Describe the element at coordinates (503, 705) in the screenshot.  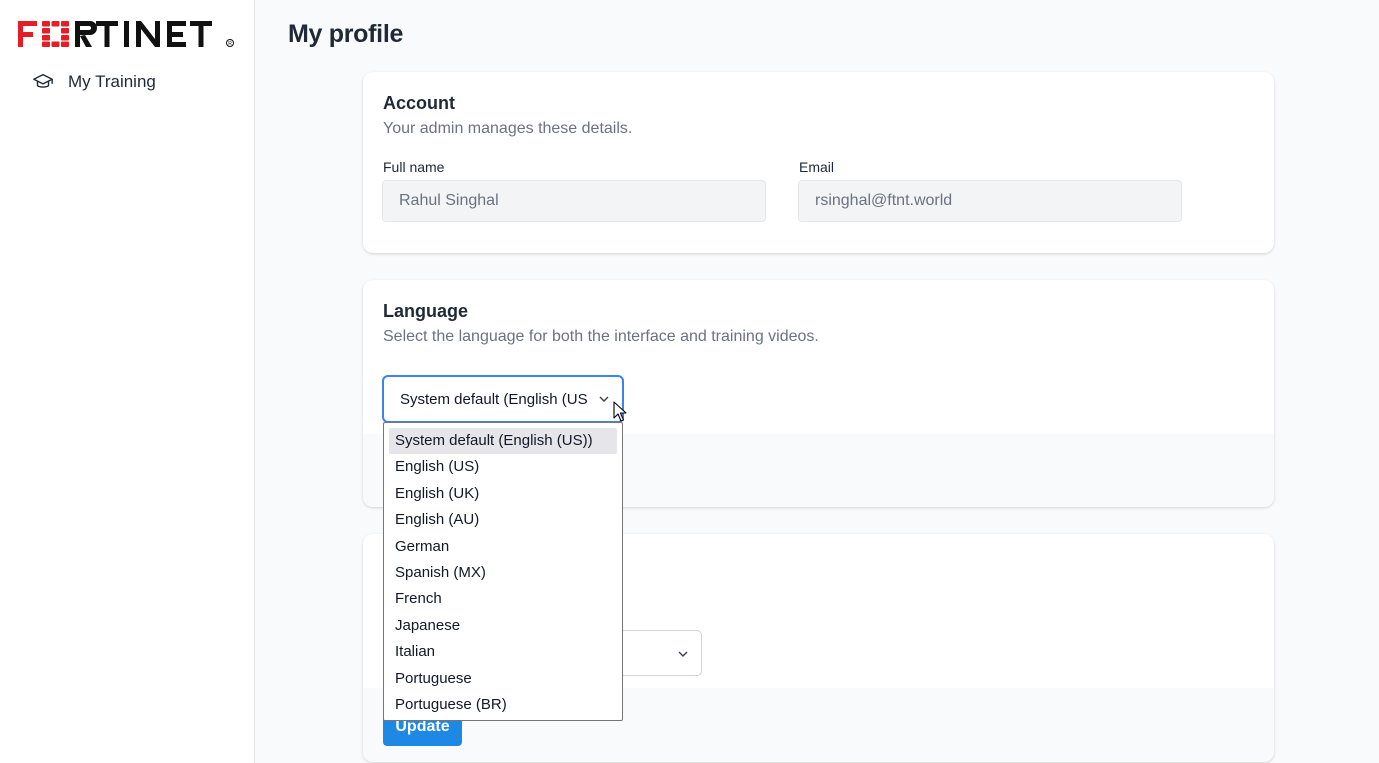
I see `language-option: Portuguese (BR)` at that location.